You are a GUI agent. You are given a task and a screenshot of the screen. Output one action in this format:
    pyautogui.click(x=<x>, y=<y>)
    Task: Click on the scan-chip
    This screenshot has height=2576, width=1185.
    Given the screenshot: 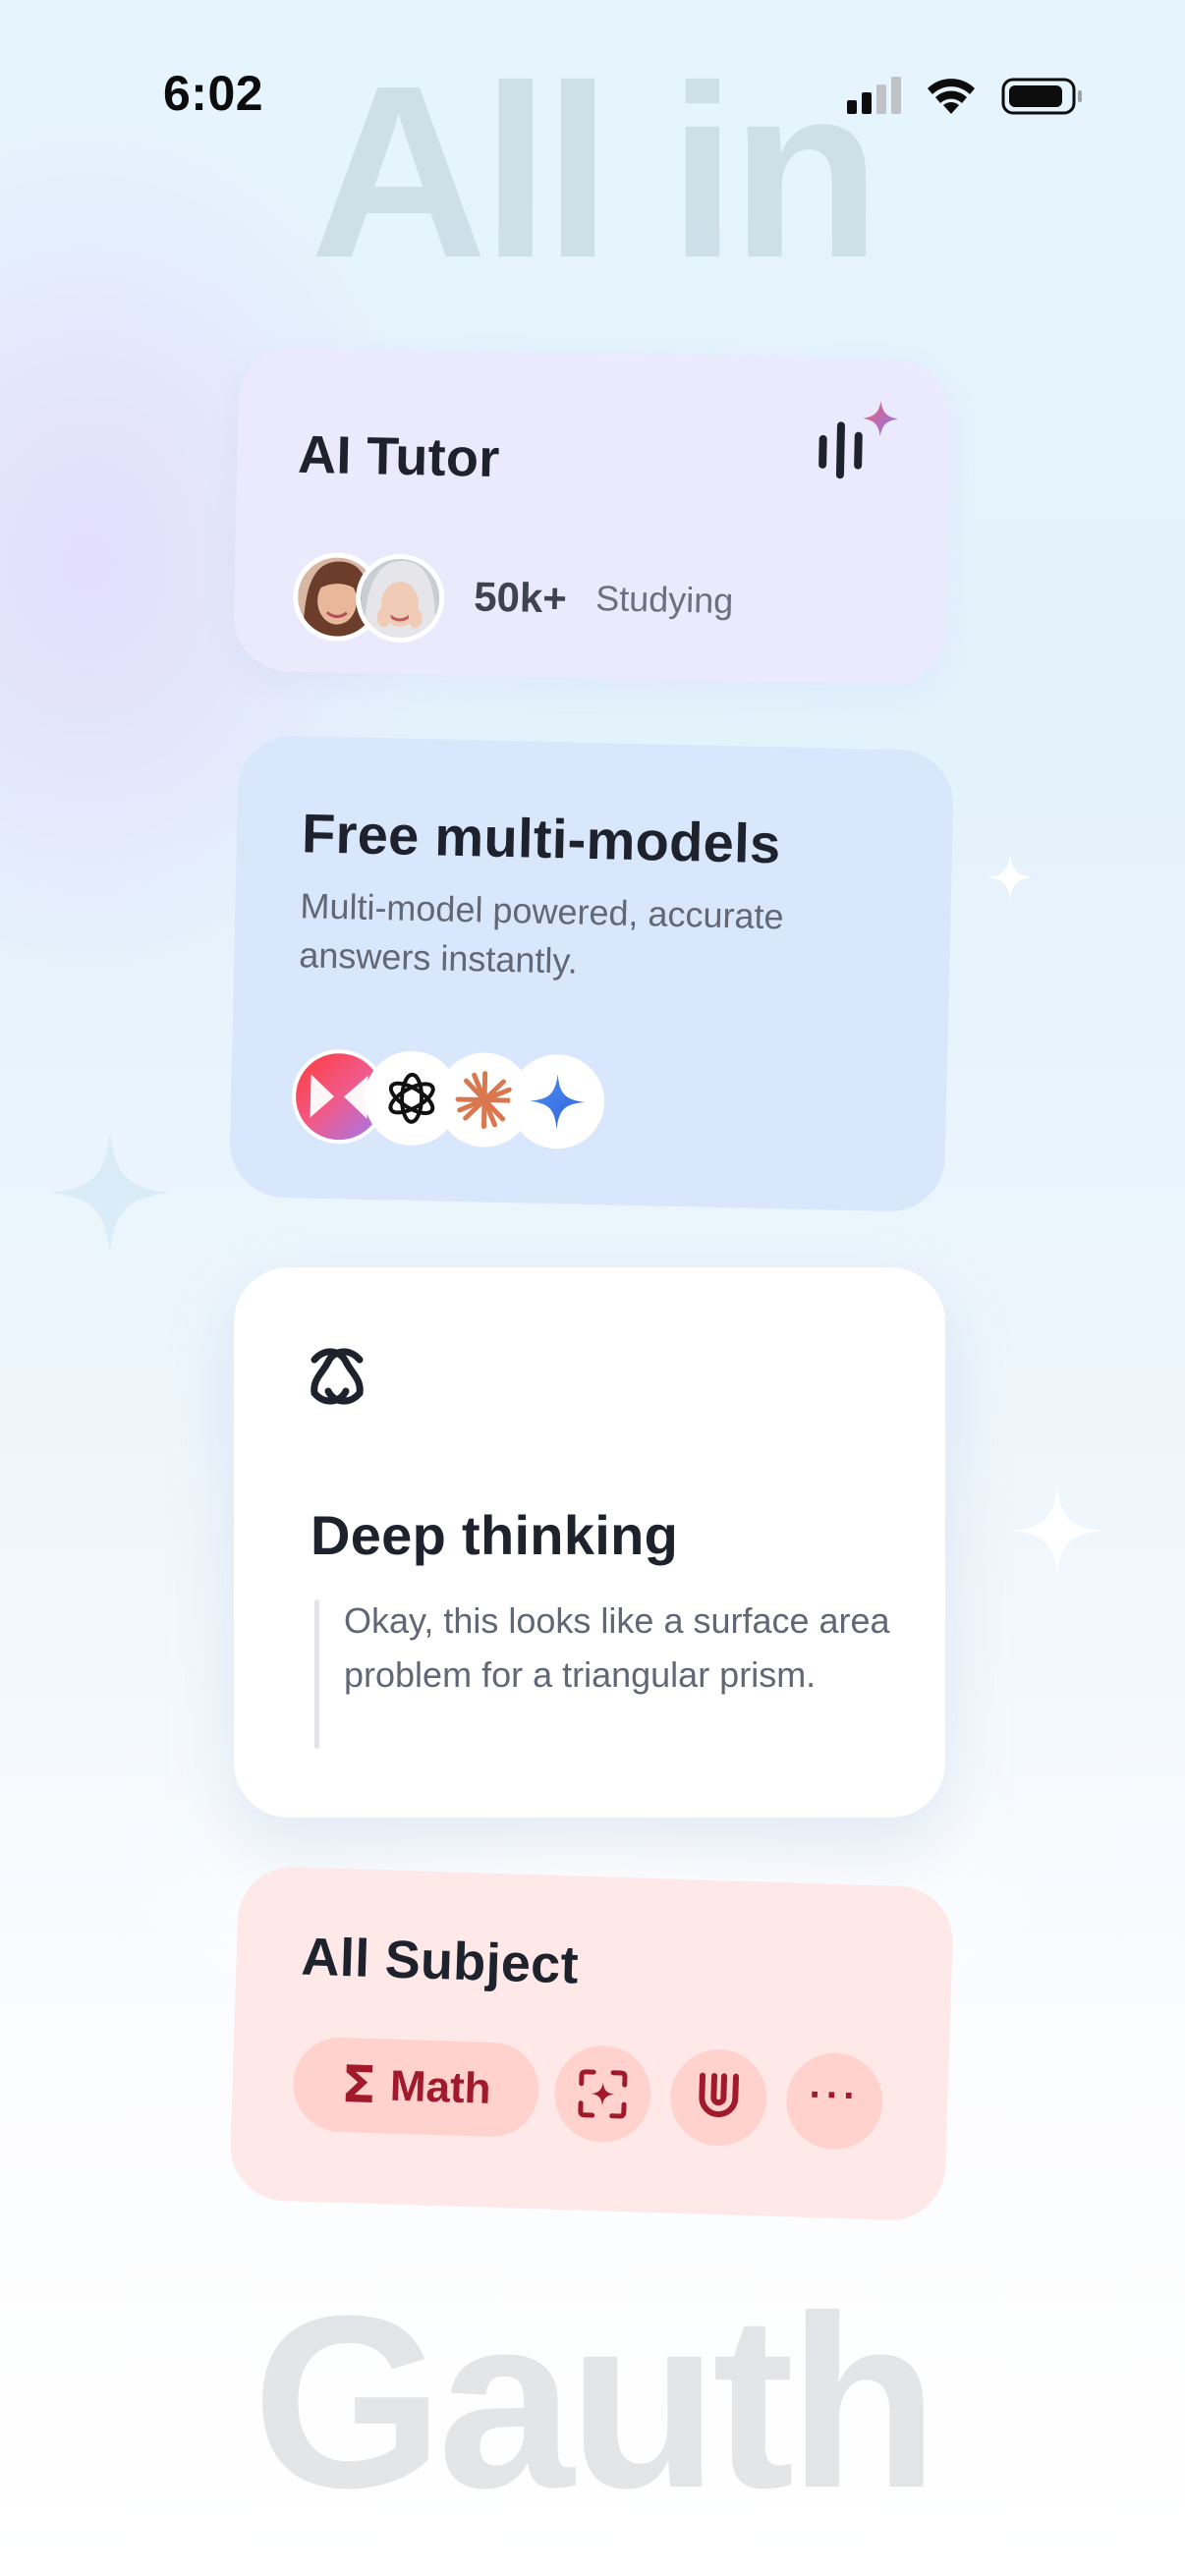 What is the action you would take?
    pyautogui.click(x=602, y=2094)
    